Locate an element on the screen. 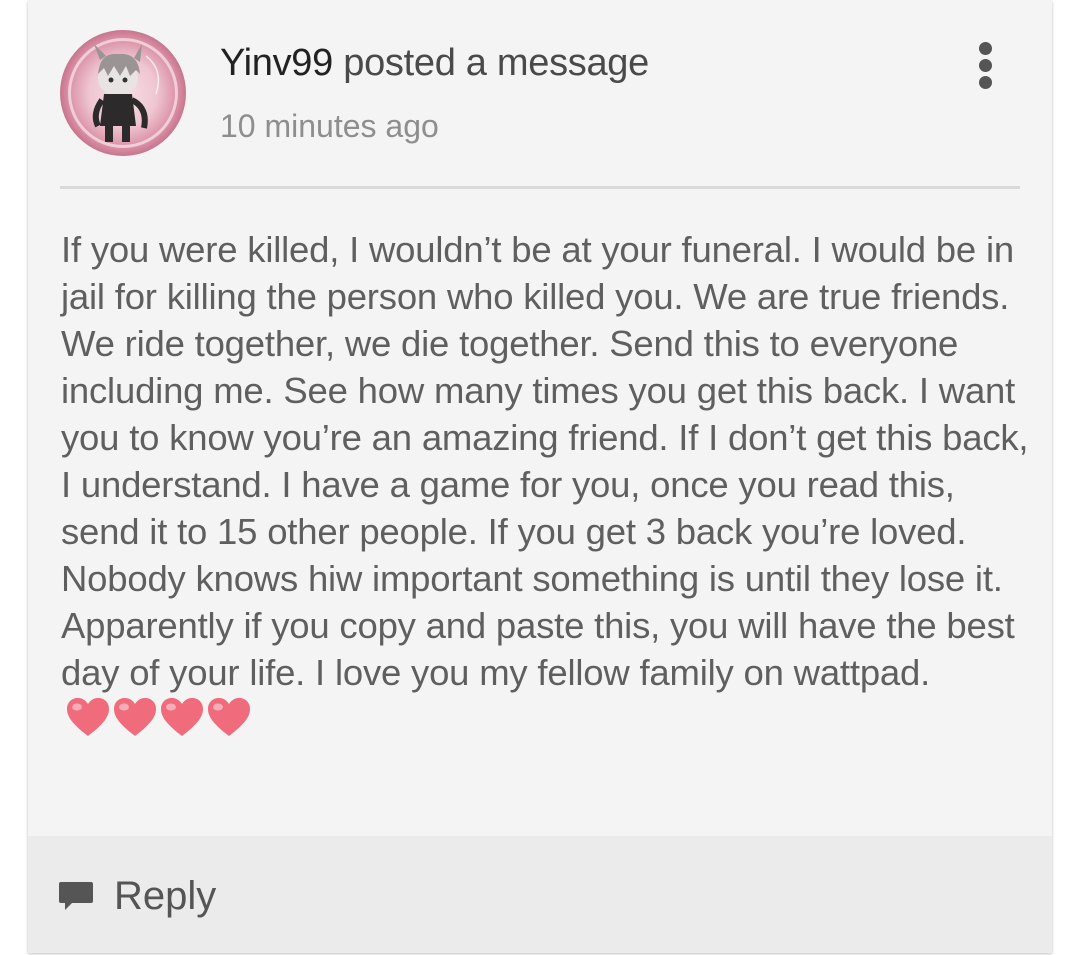  reply-label: Reply is located at coordinates (165, 896).